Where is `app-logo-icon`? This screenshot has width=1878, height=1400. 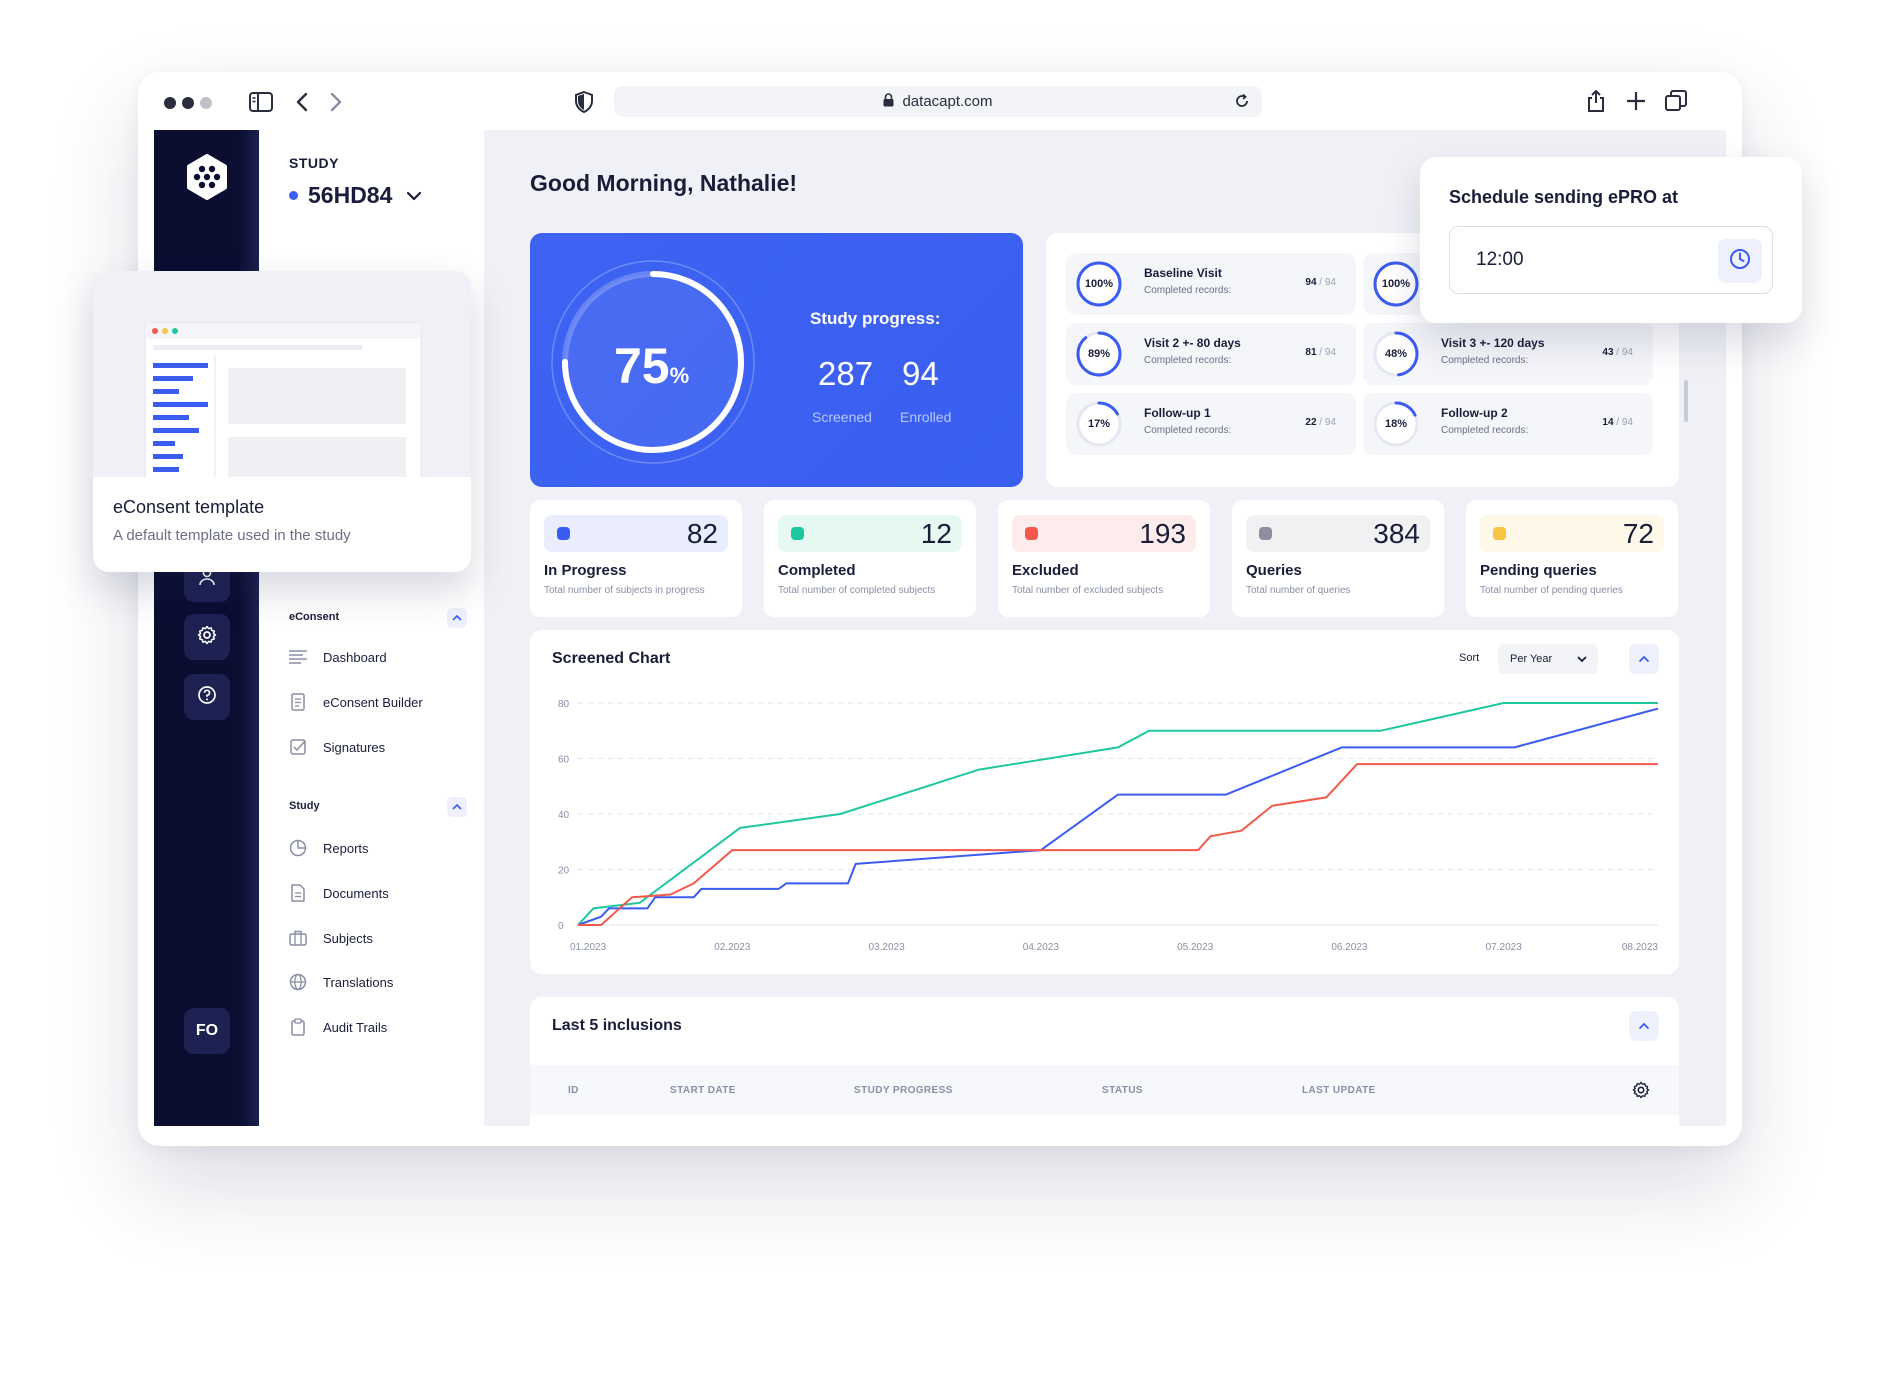
app-logo-icon is located at coordinates (207, 177).